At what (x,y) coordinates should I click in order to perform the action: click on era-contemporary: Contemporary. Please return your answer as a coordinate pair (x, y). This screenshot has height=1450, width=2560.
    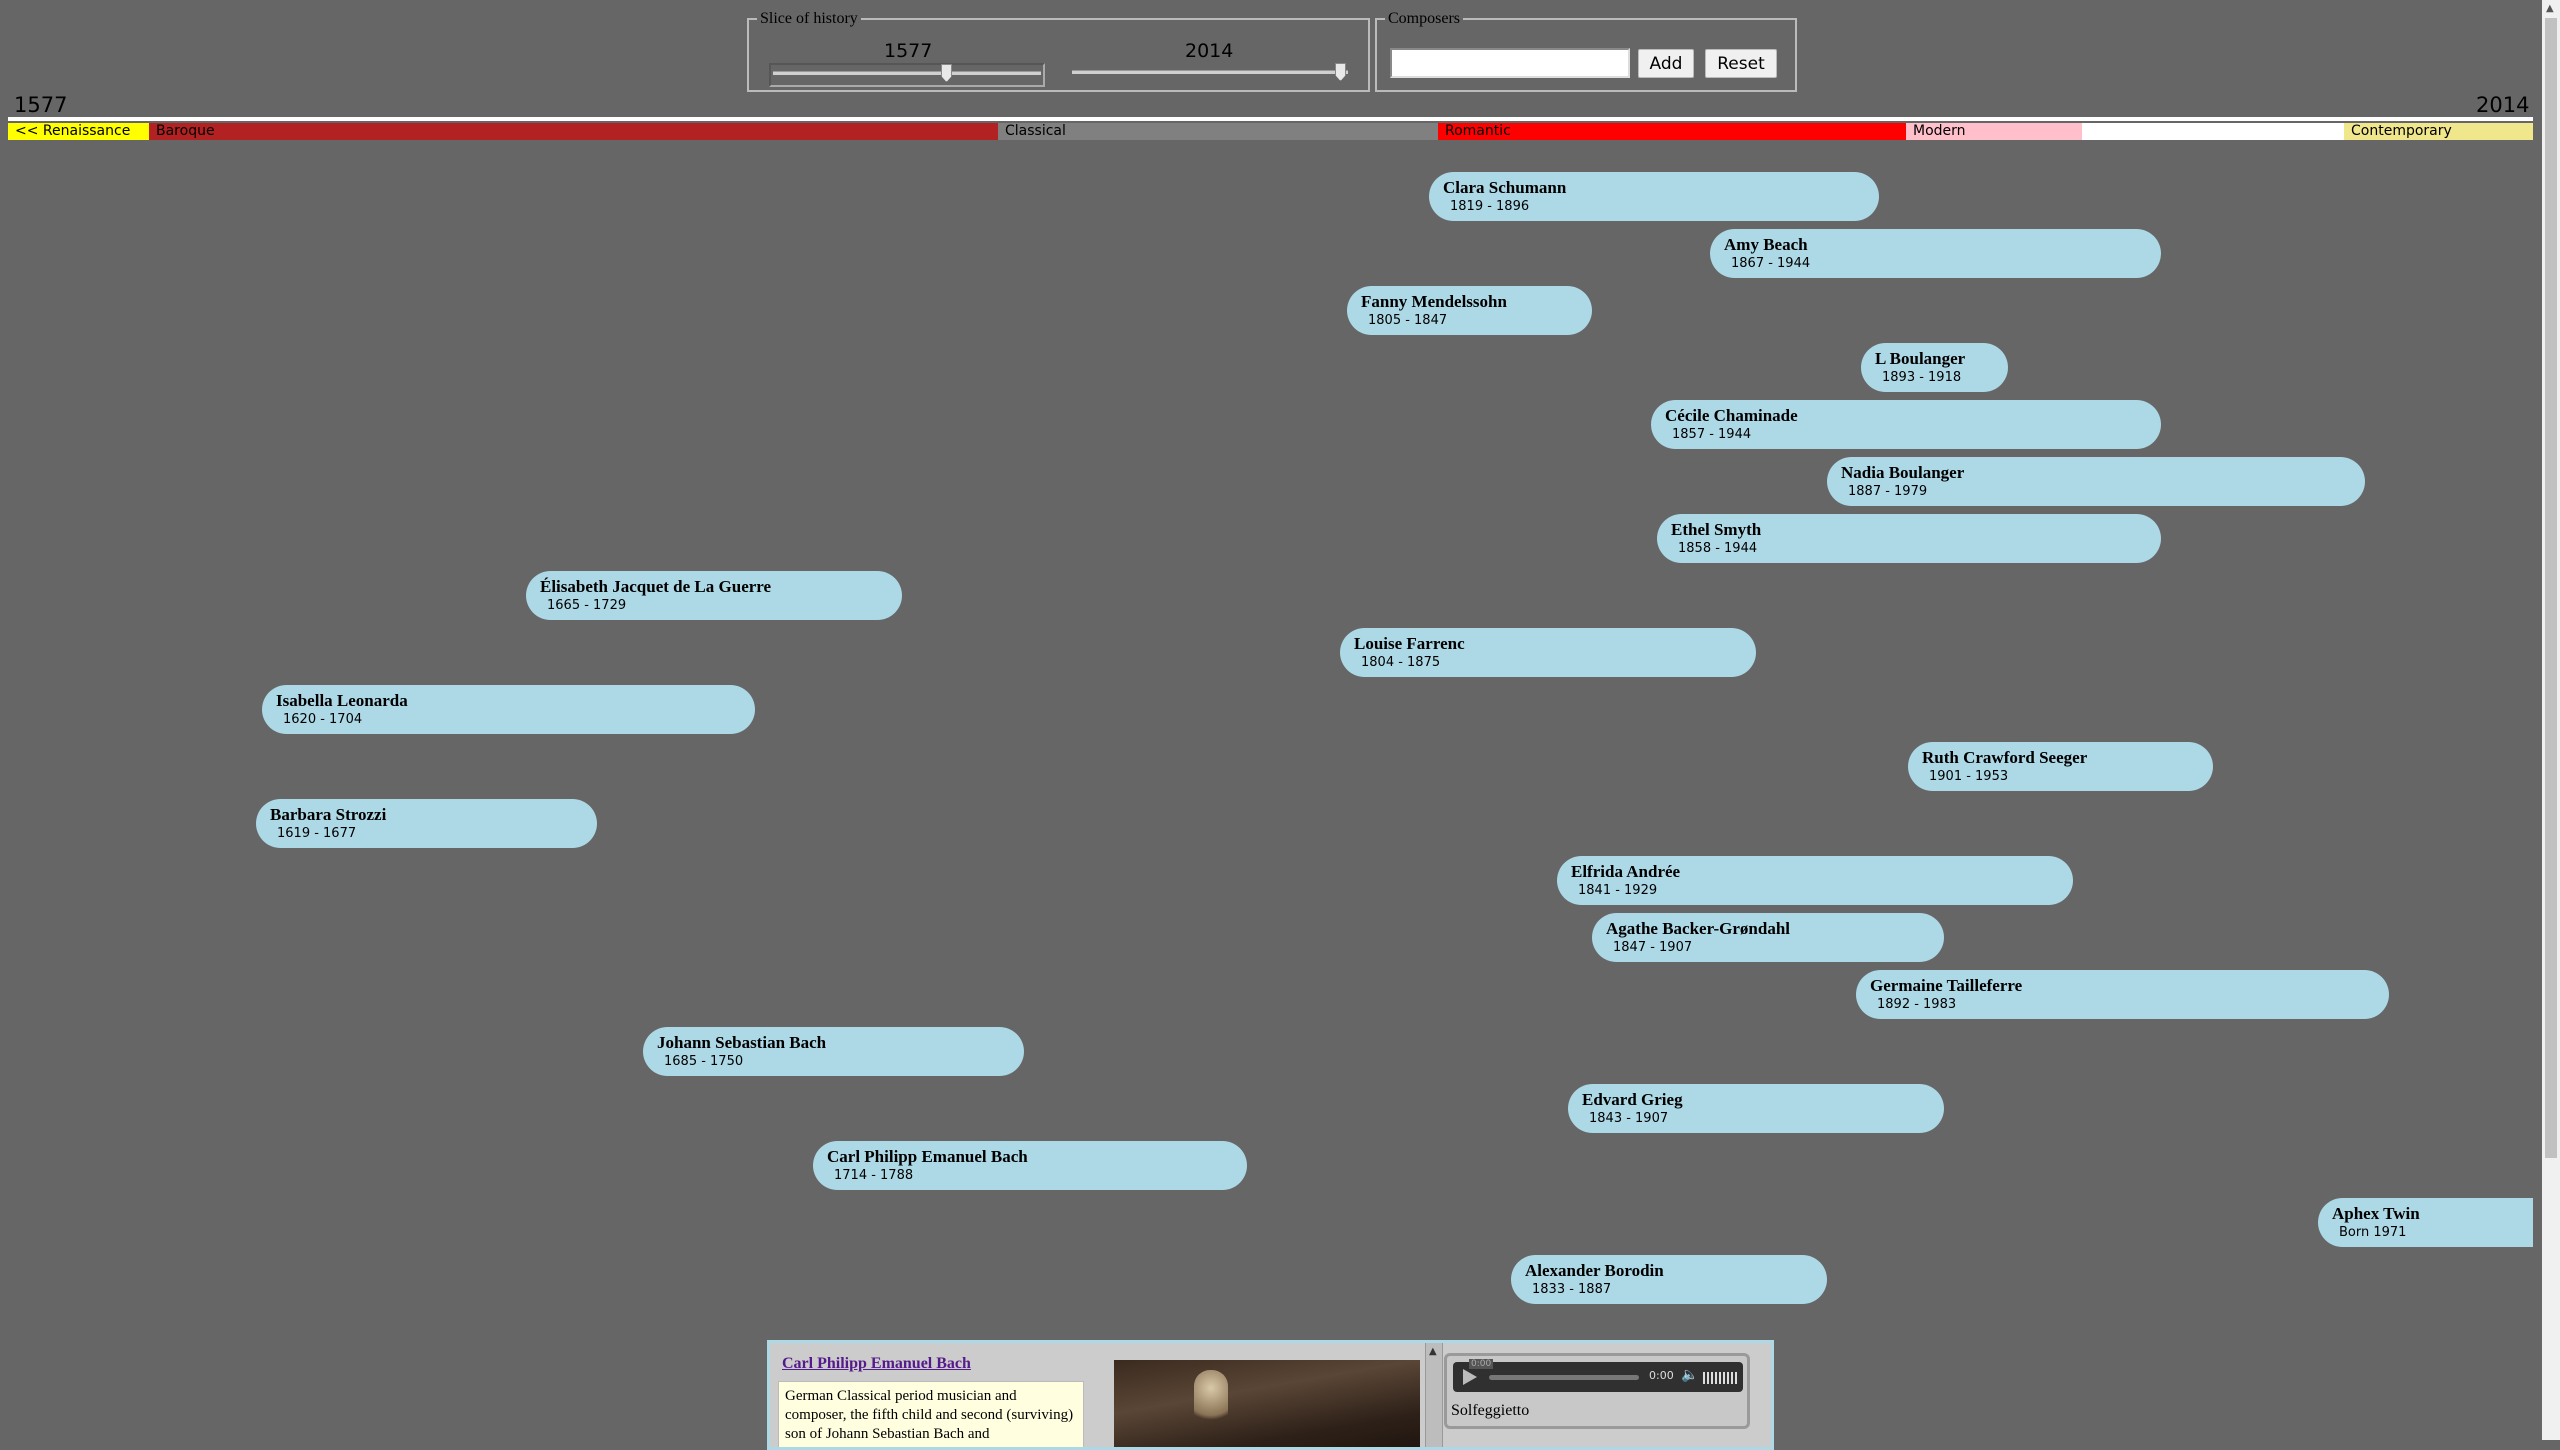
    Looking at the image, I should click on (2438, 131).